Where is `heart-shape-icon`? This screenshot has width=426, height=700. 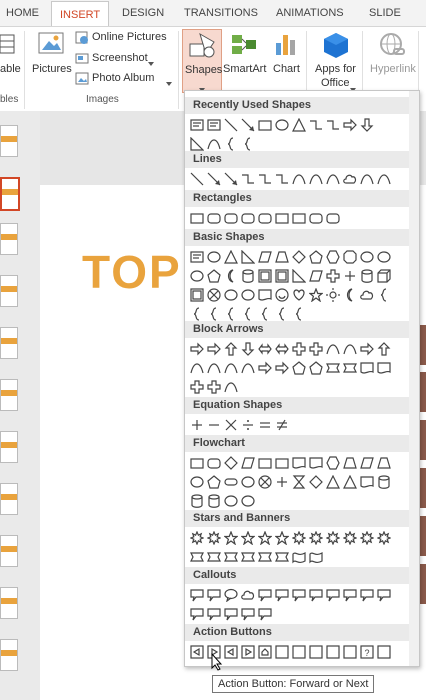
heart-shape-icon is located at coordinates (299, 295).